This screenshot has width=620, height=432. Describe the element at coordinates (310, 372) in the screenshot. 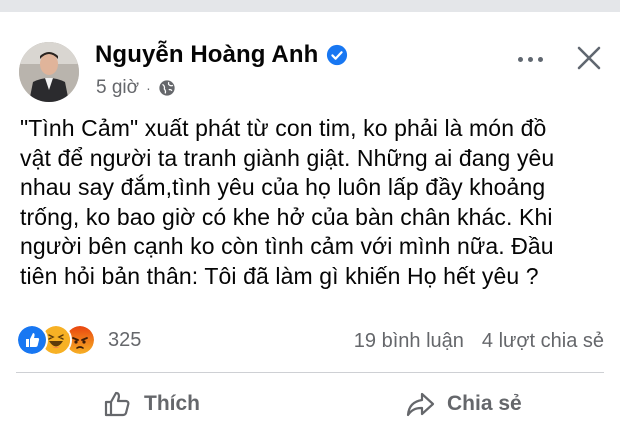

I see `divider` at that location.